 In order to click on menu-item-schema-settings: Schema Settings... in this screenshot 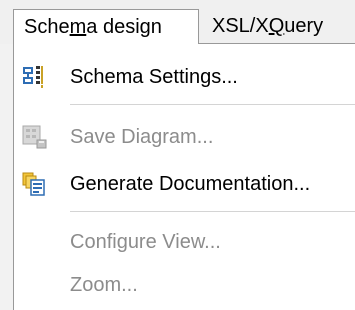, I will do `click(184, 77)`.